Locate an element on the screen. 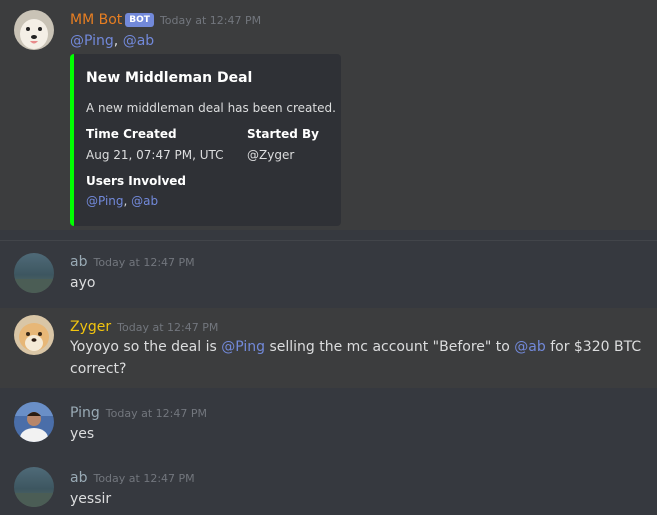  field-value-time-created: Aug 21, 07:47 PM, UTC is located at coordinates (155, 155).